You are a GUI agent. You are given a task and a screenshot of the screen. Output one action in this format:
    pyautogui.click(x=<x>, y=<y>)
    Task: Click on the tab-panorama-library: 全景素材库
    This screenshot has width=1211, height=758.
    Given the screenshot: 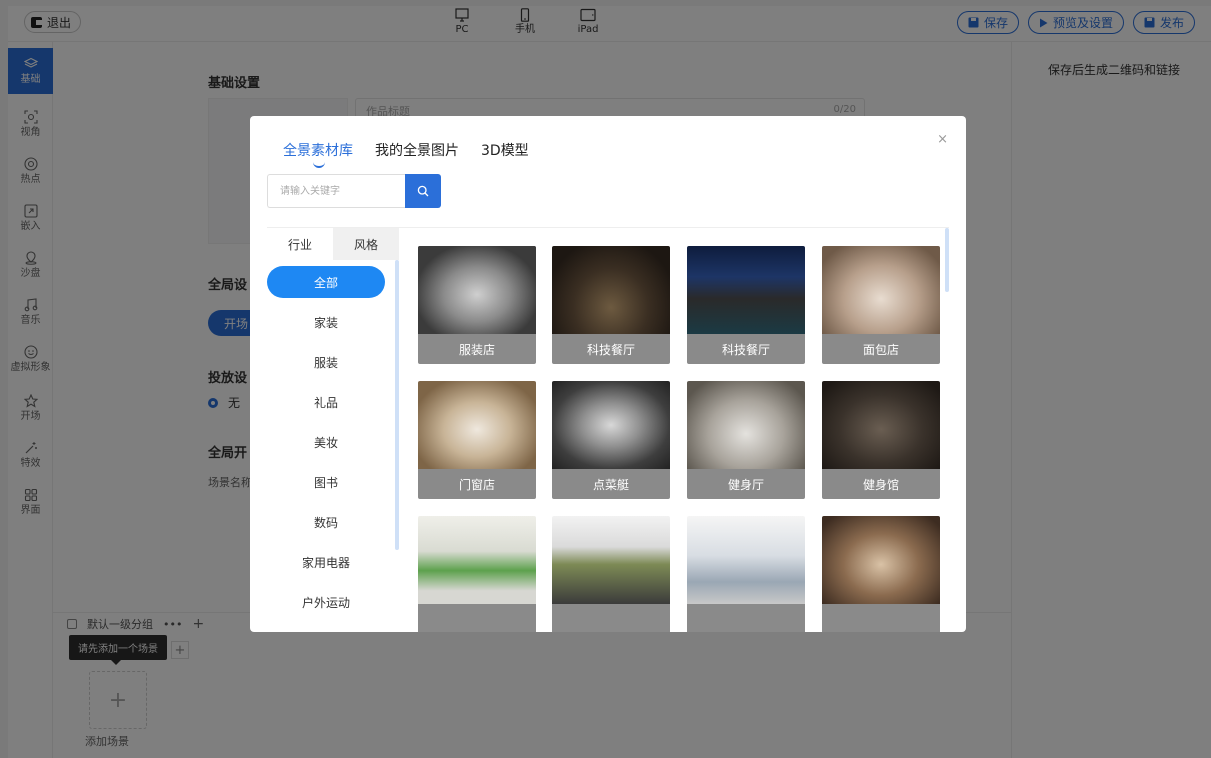 What is the action you would take?
    pyautogui.click(x=318, y=154)
    